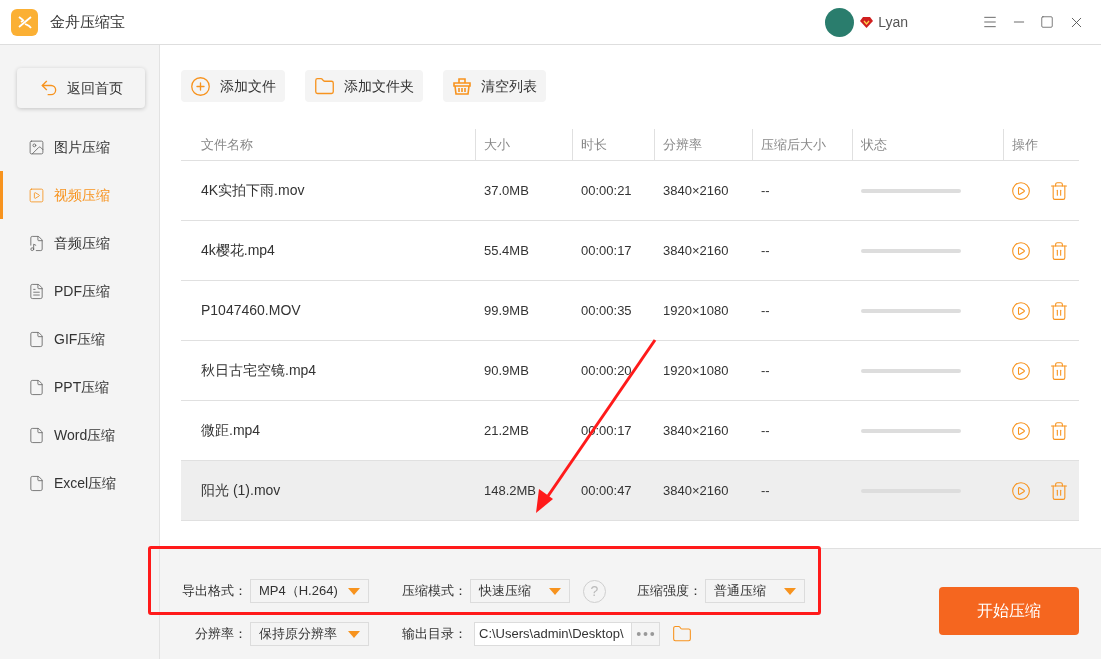  What do you see at coordinates (79, 387) in the screenshot?
I see `sidebar-item: PPT压缩` at bounding box center [79, 387].